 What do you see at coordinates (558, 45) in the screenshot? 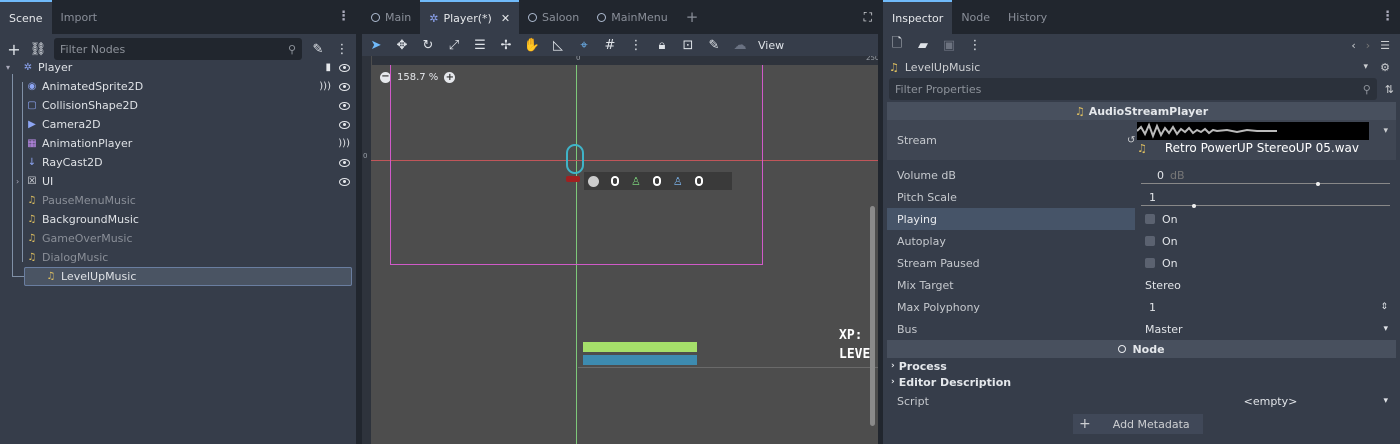
I see `ruler-tool-icon: ◺` at bounding box center [558, 45].